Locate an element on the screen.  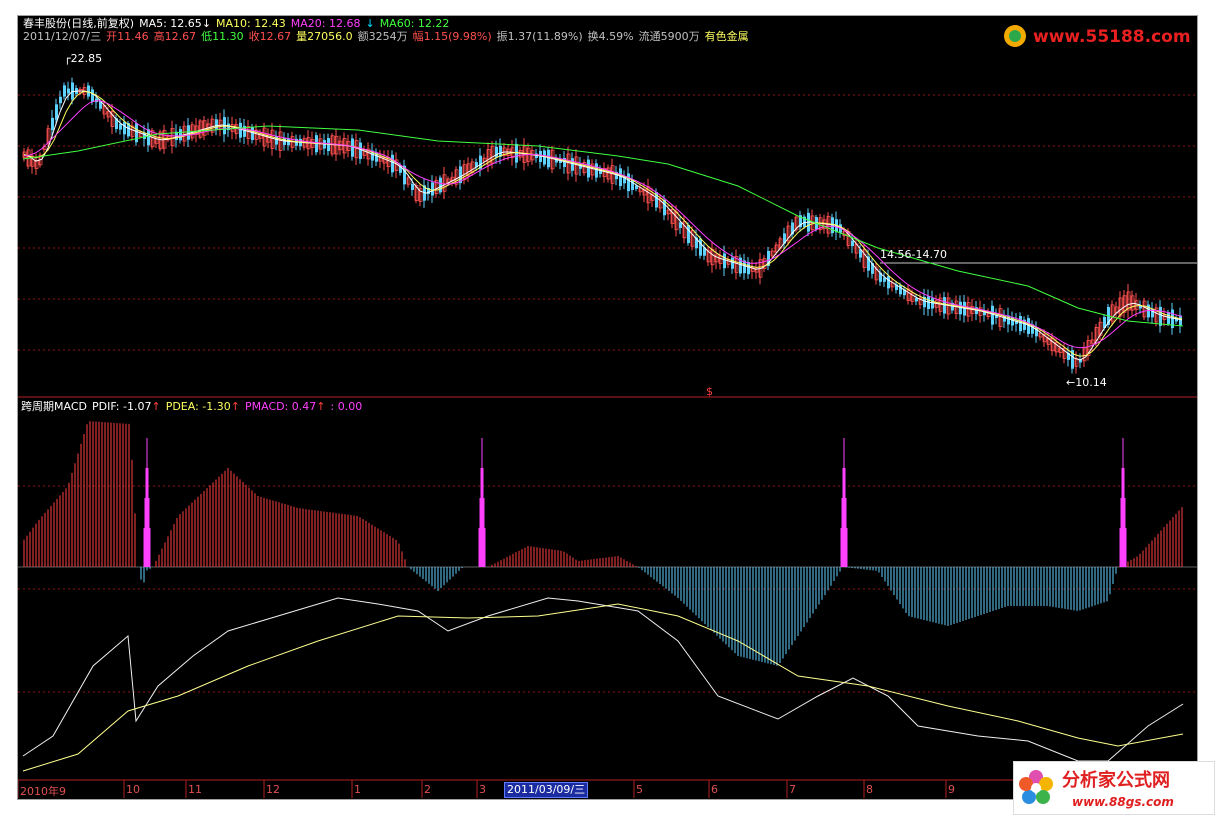
range-label: 14.56-14.70 is located at coordinates (913, 254).